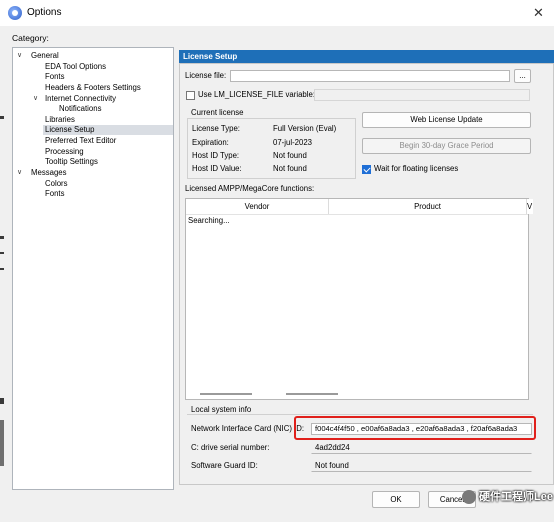 The image size is (554, 522). What do you see at coordinates (230, 447) in the screenshot?
I see `drive-serial-label: C: drive serial number:` at bounding box center [230, 447].